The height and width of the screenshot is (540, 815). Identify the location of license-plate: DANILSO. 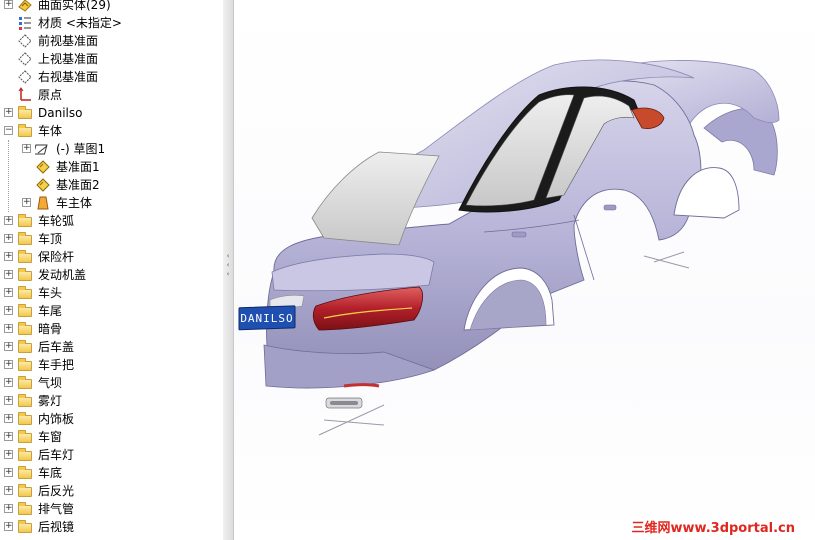
(267, 318).